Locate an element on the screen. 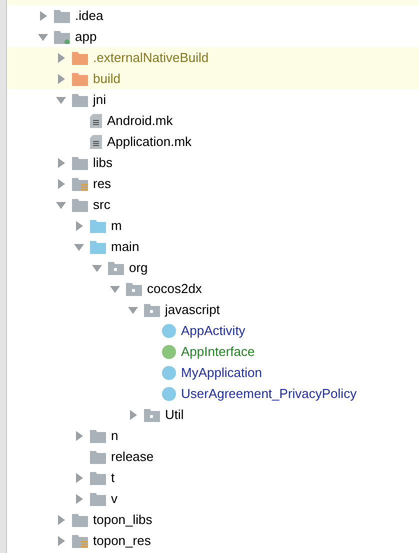  tree-row: Android.mk is located at coordinates (213, 120).